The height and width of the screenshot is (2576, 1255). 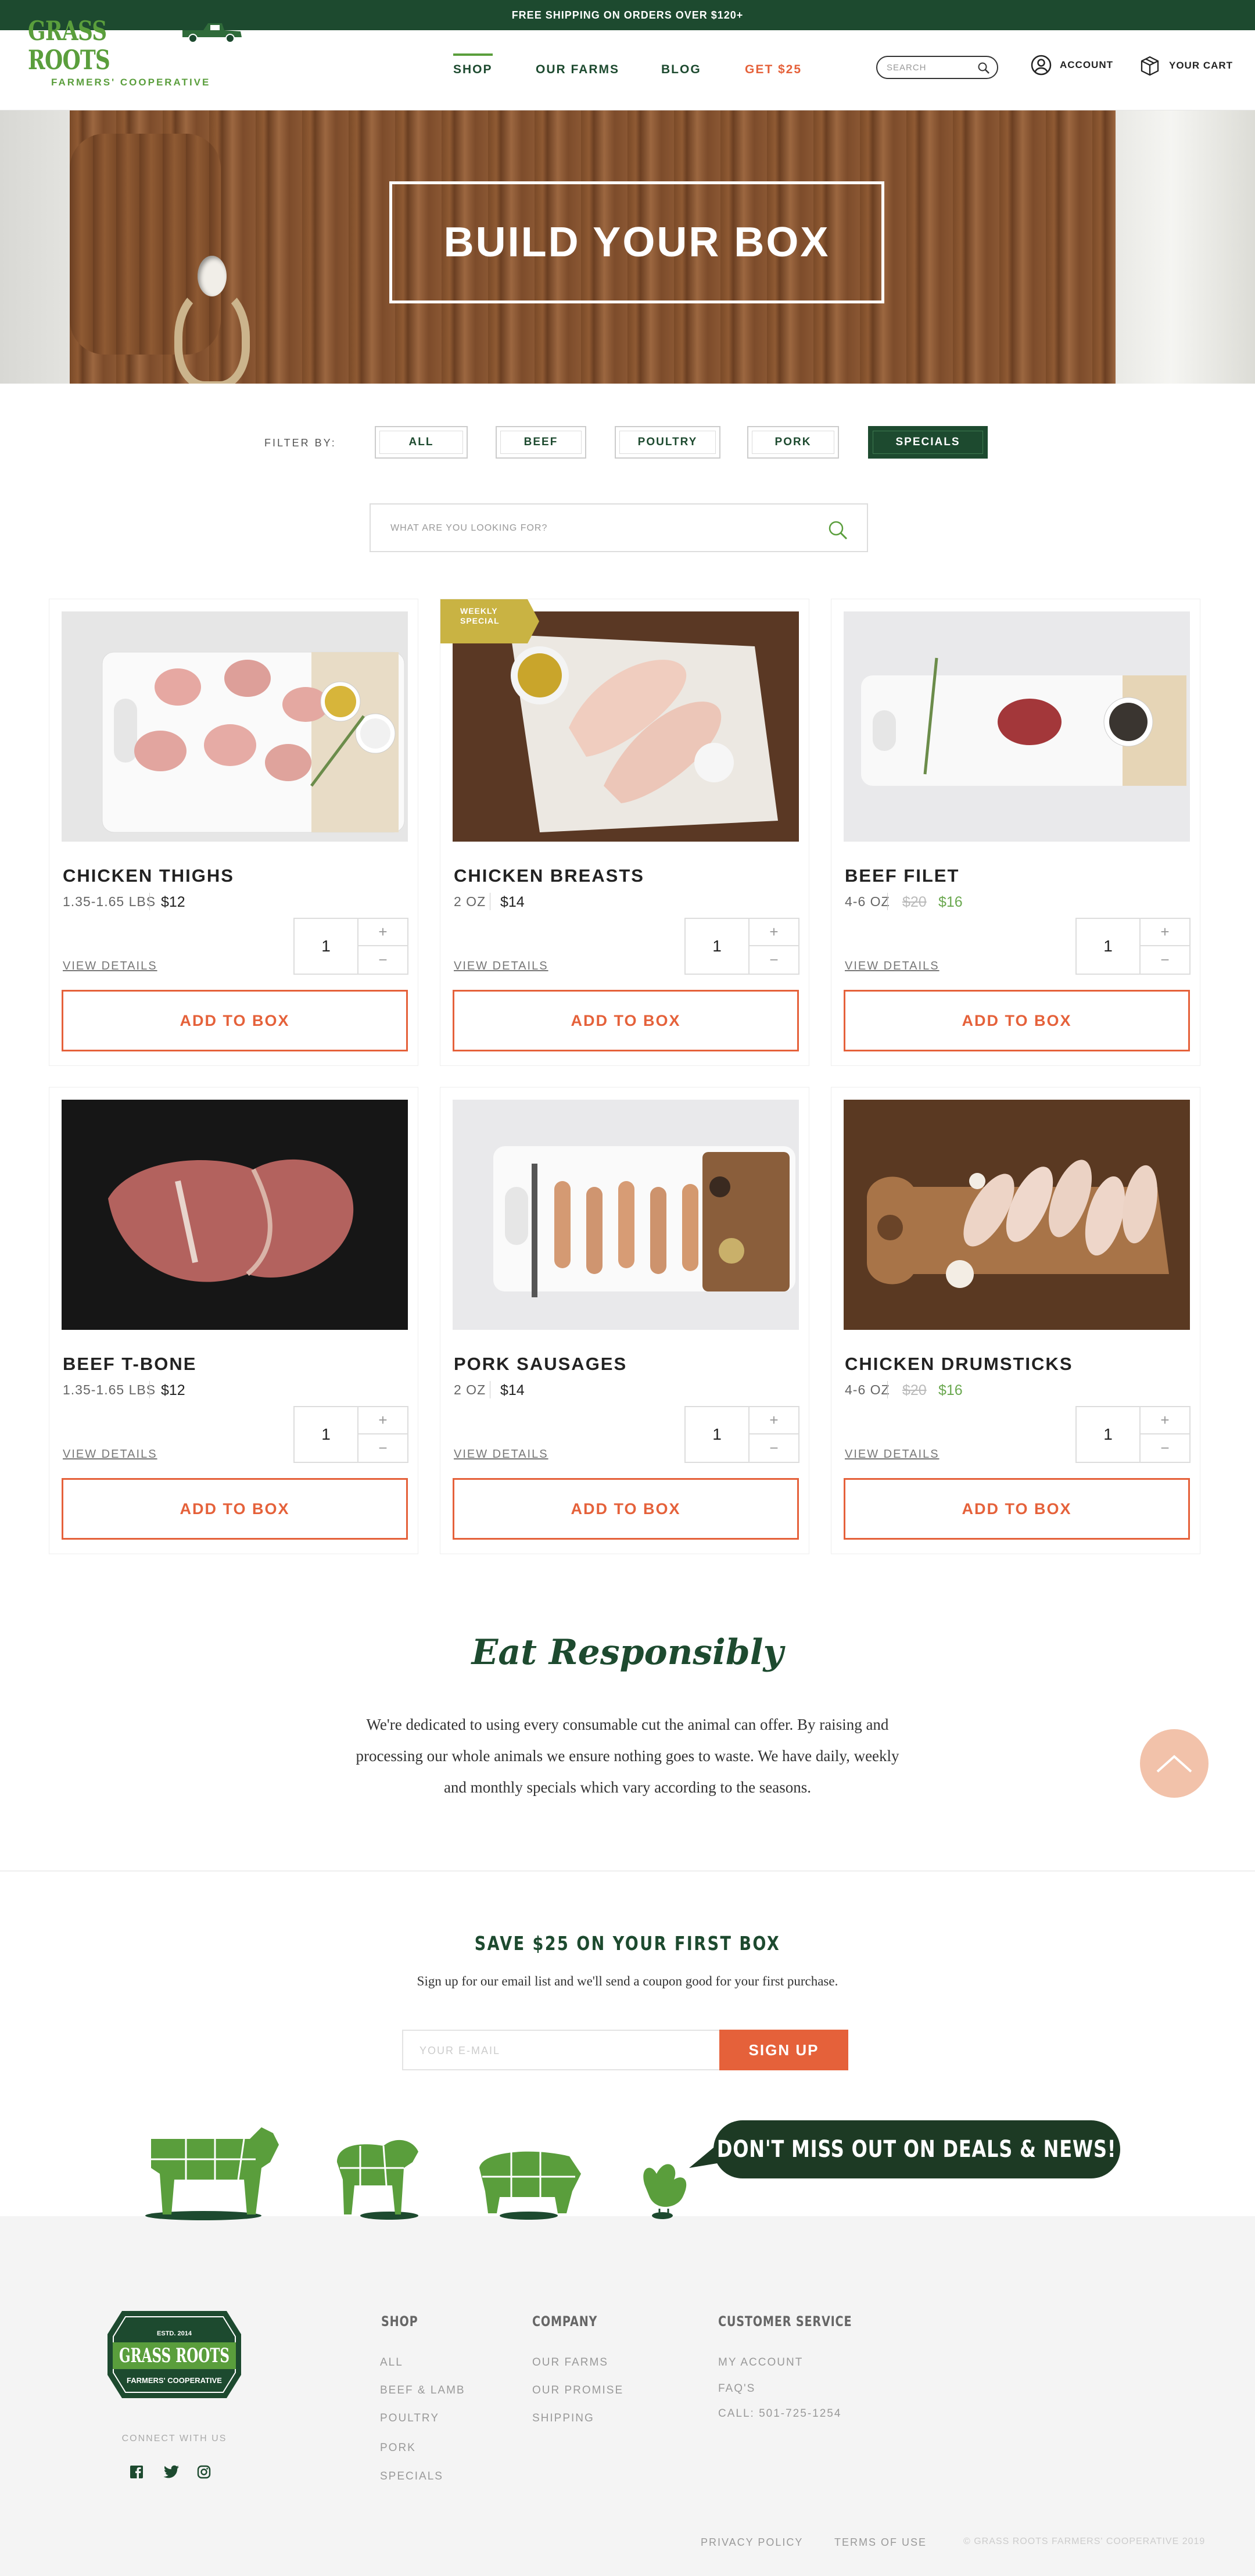 What do you see at coordinates (950, 1390) in the screenshot?
I see `product-price: $16` at bounding box center [950, 1390].